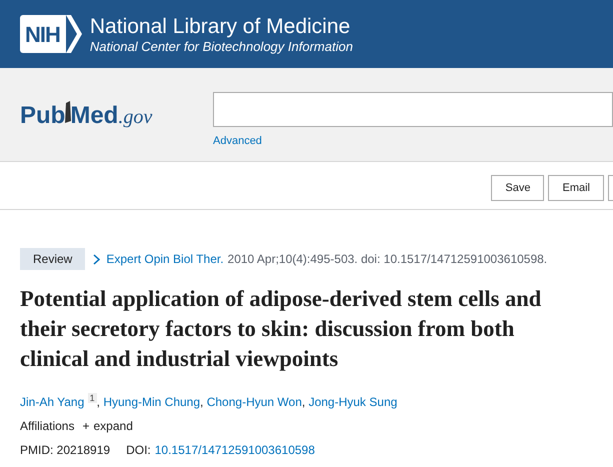 The height and width of the screenshot is (467, 613). What do you see at coordinates (413, 109) in the screenshot?
I see `search-field` at bounding box center [413, 109].